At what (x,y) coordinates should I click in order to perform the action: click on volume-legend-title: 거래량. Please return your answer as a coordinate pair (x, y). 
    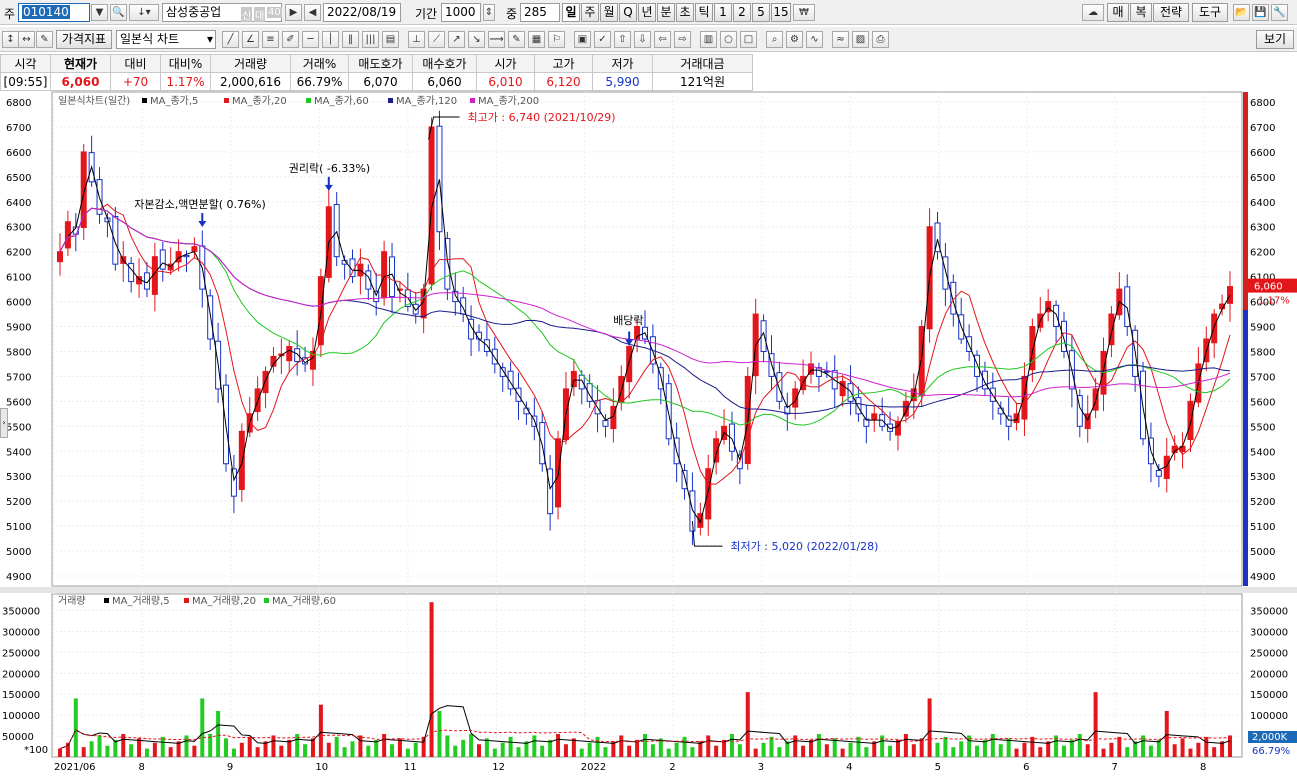
    Looking at the image, I should click on (72, 601).